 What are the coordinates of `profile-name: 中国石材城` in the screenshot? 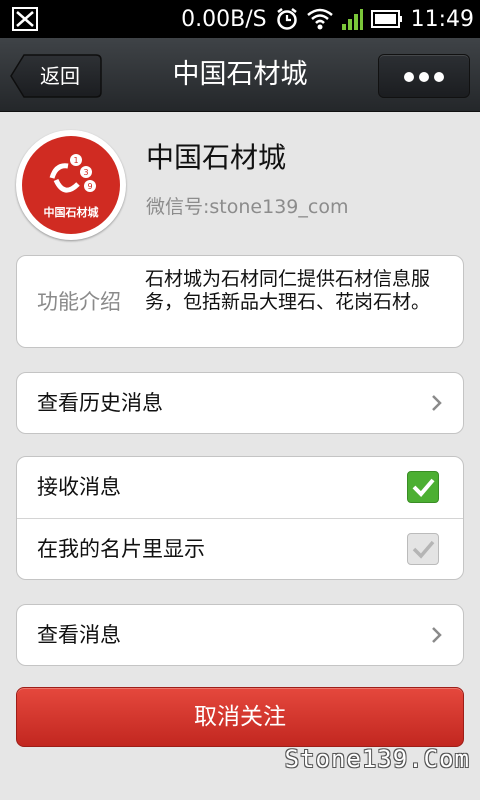 It's located at (216, 157).